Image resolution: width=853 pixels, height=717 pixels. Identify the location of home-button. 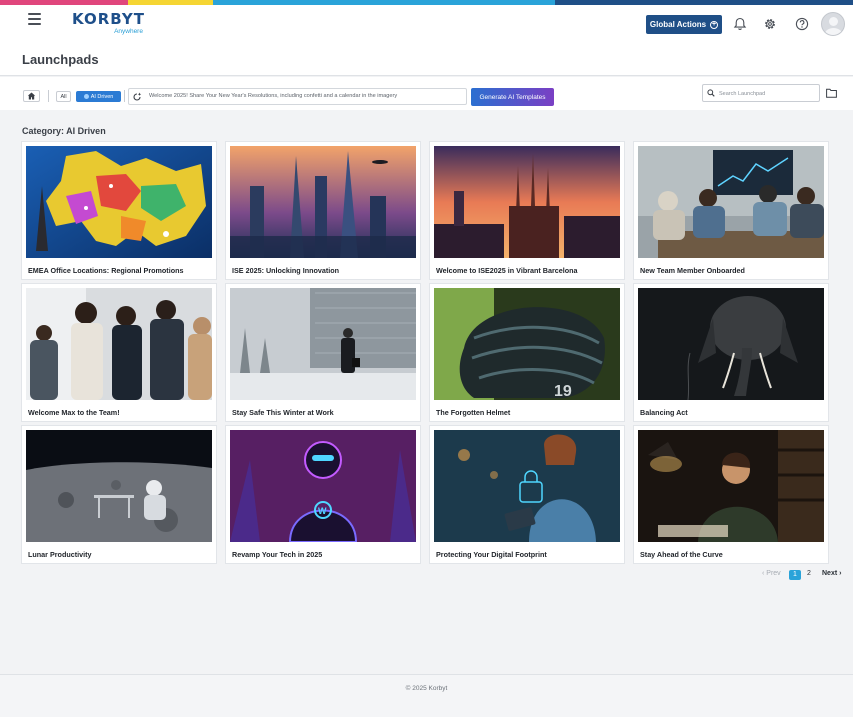
(31, 96).